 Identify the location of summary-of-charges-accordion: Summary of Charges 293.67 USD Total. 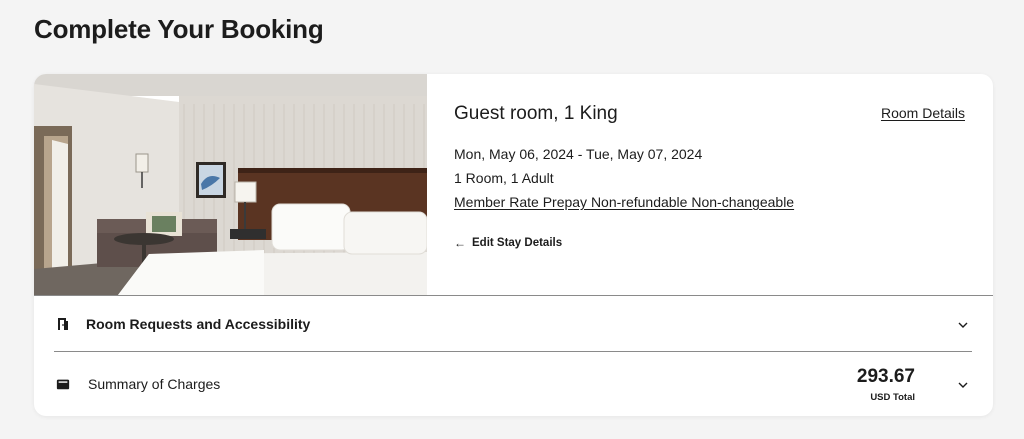
(513, 384).